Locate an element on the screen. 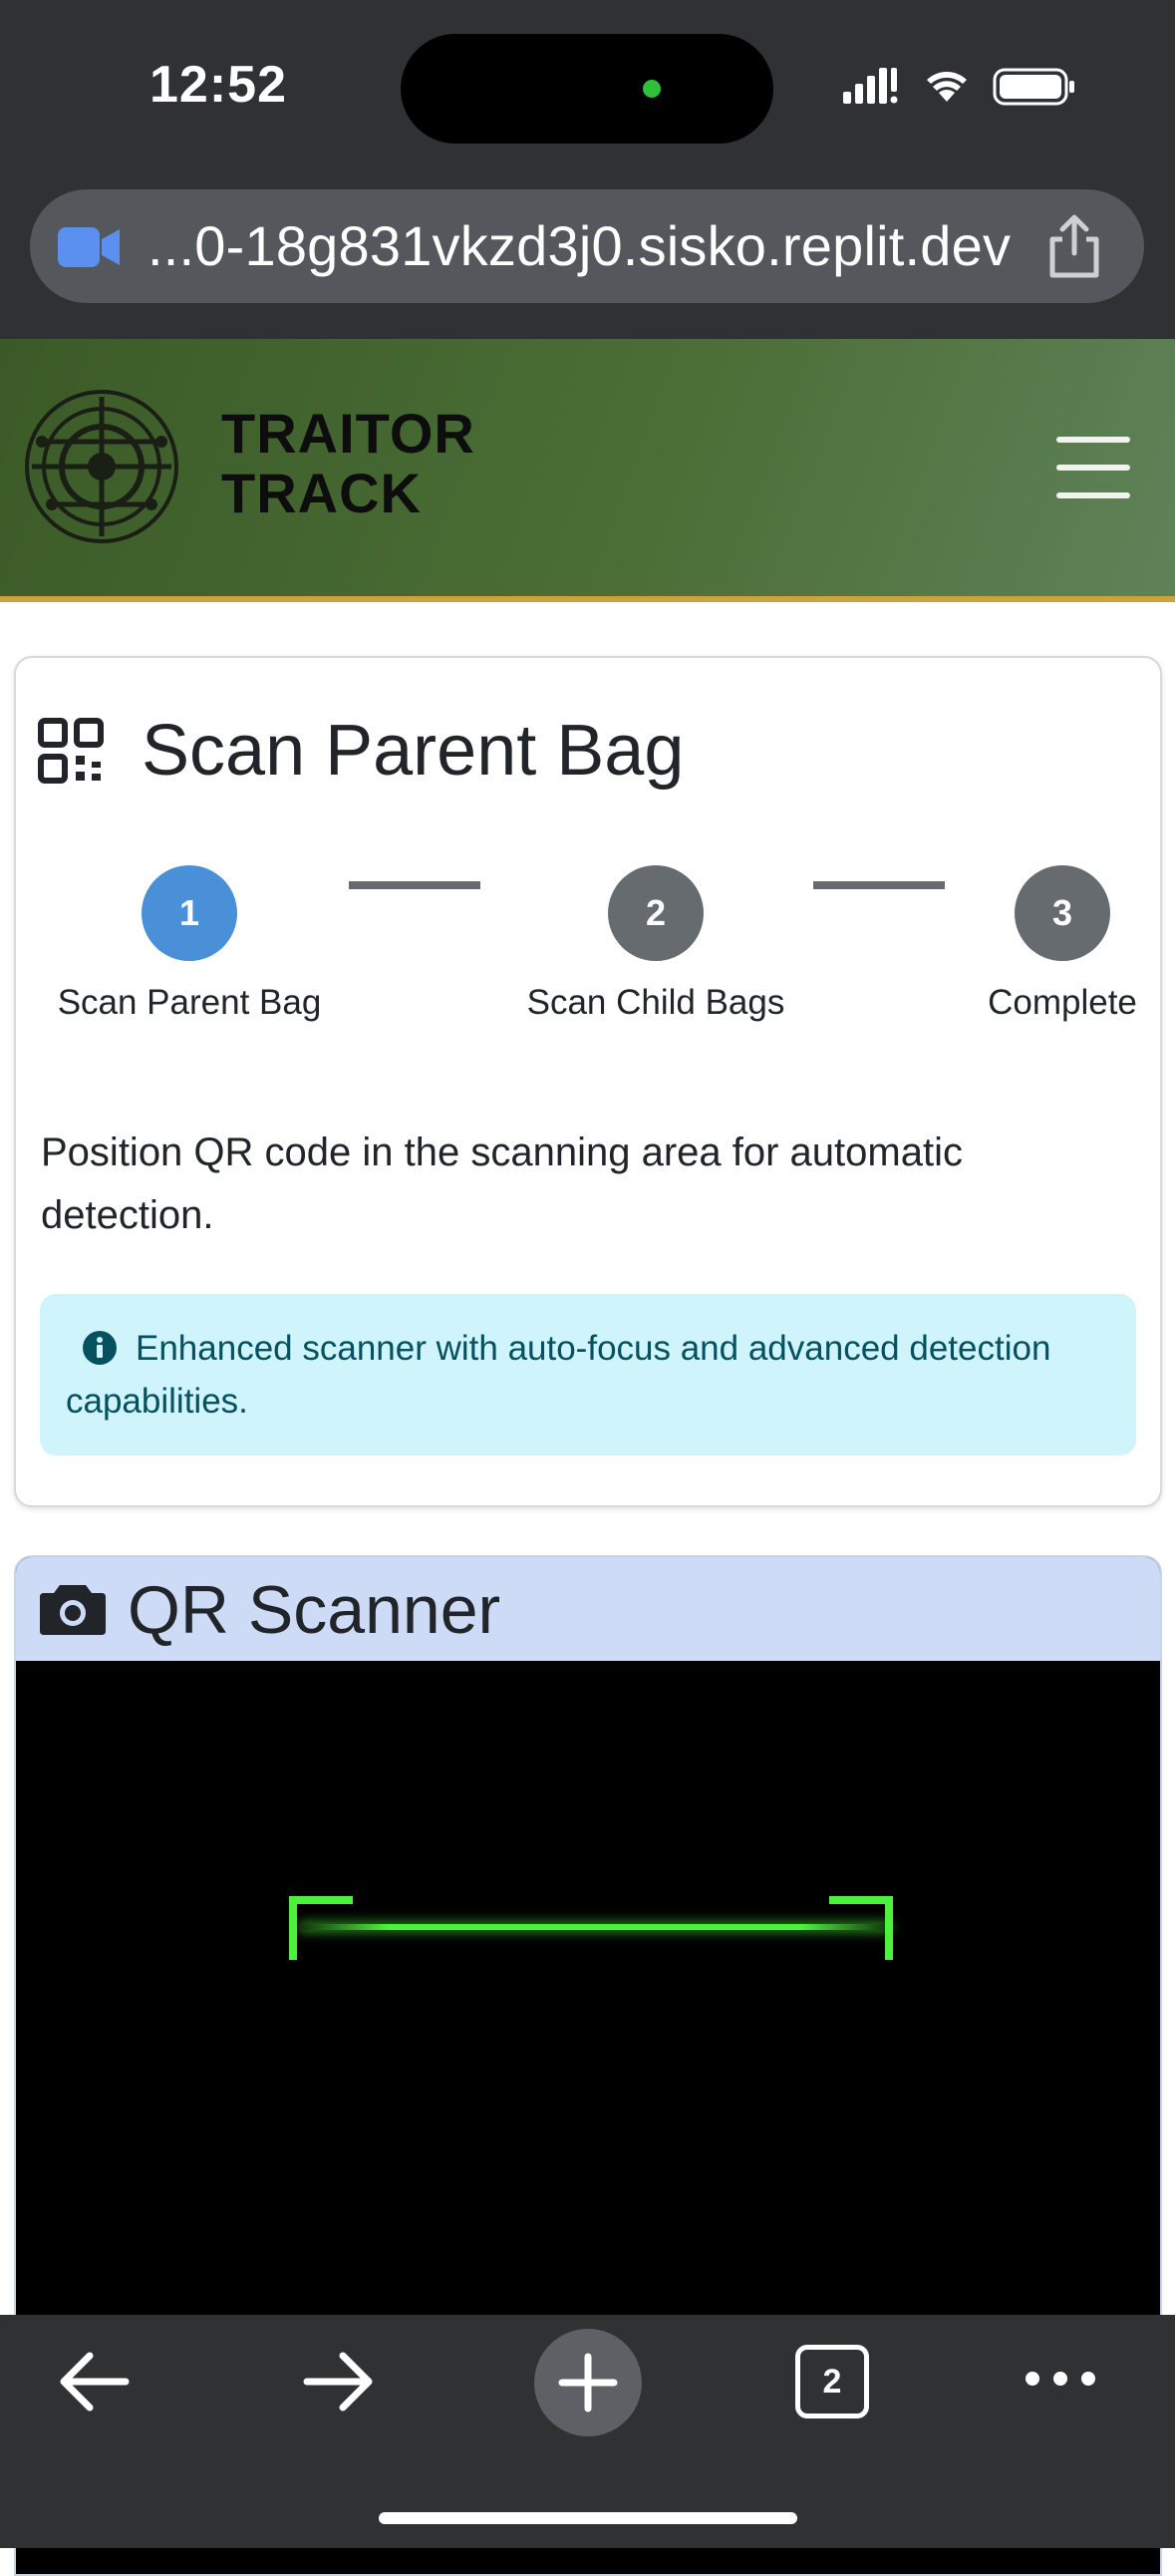  status-time: 12:52 is located at coordinates (218, 85).